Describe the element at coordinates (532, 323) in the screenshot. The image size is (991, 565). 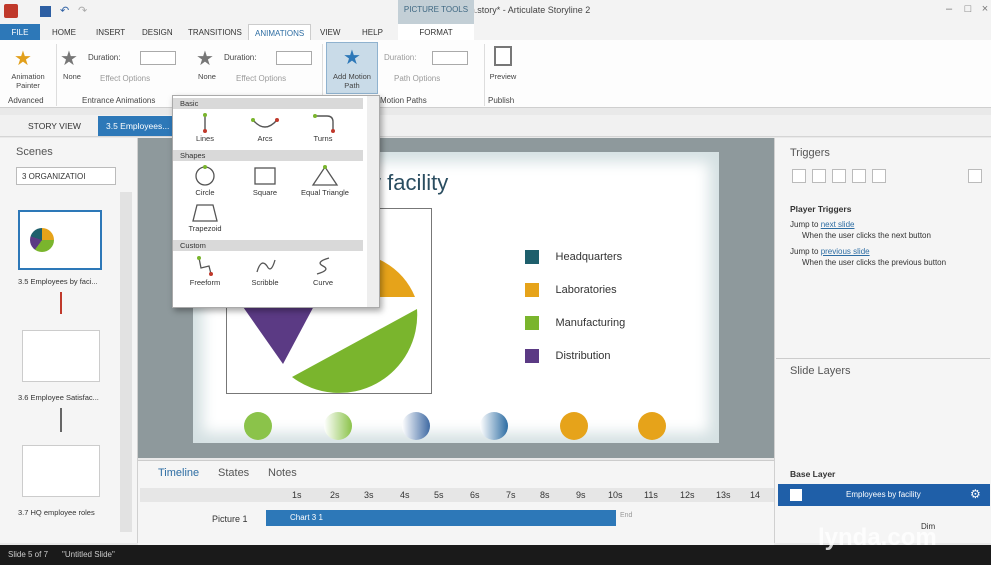
I see `legend-swatch` at that location.